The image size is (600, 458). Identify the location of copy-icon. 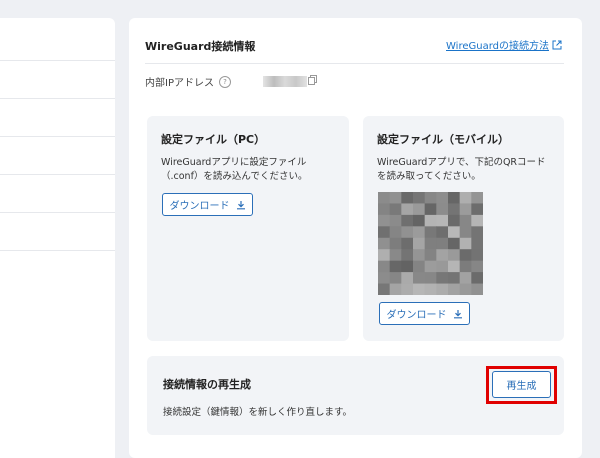
(312, 80).